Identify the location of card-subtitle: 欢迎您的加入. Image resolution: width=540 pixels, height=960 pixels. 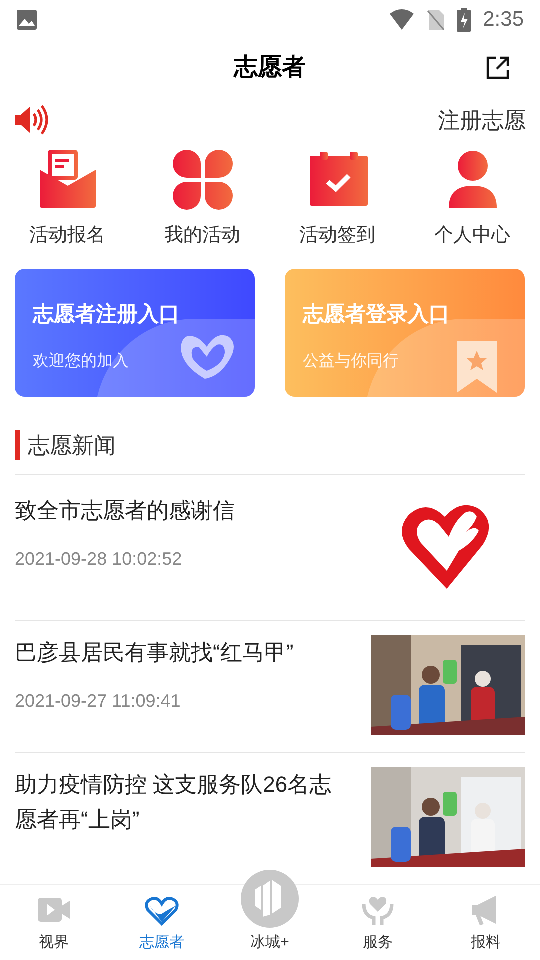
(81, 362).